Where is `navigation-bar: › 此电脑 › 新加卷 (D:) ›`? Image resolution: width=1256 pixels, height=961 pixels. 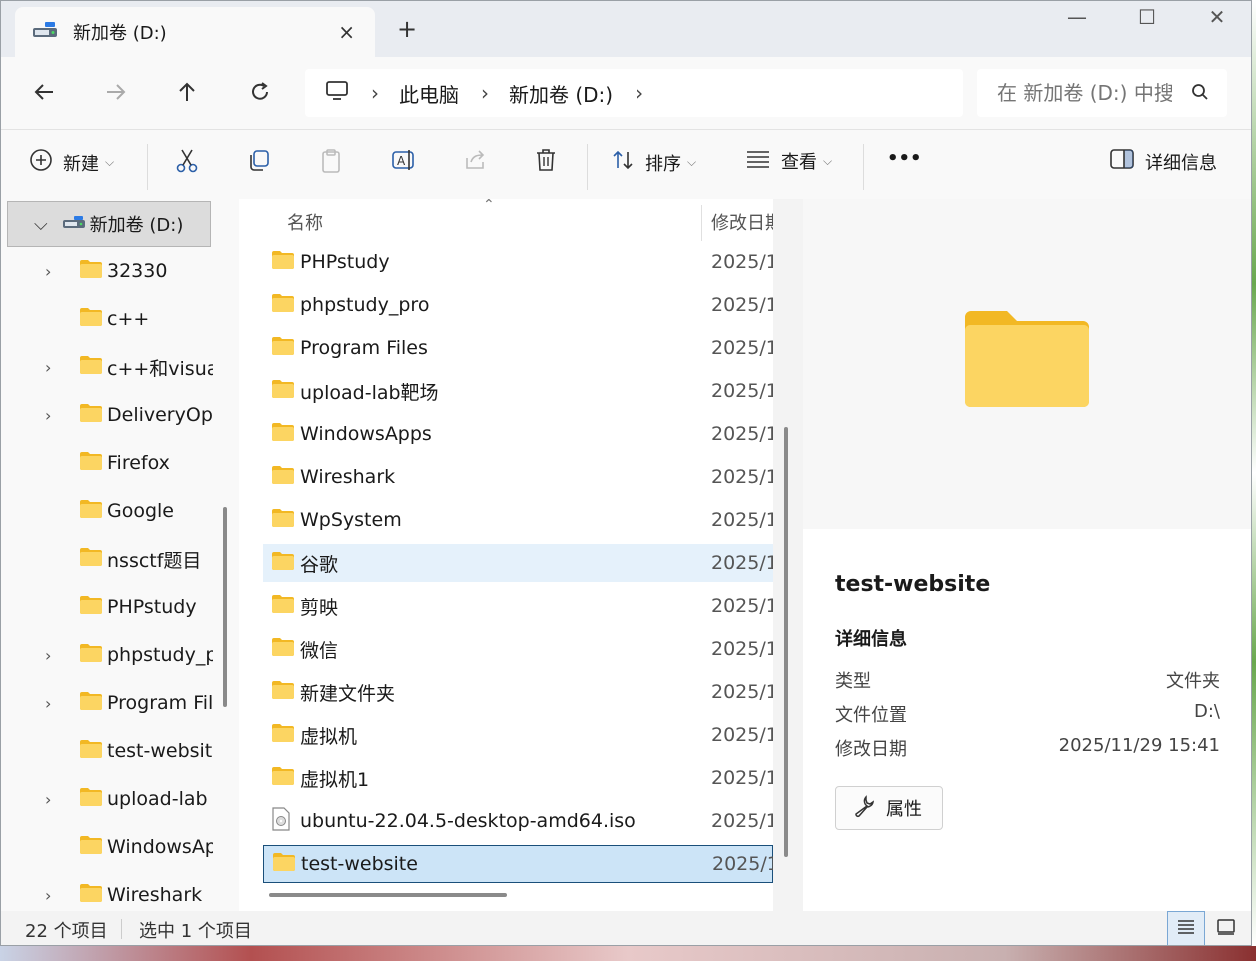 navigation-bar: › 此电脑 › 新加卷 (D:) › is located at coordinates (626, 93).